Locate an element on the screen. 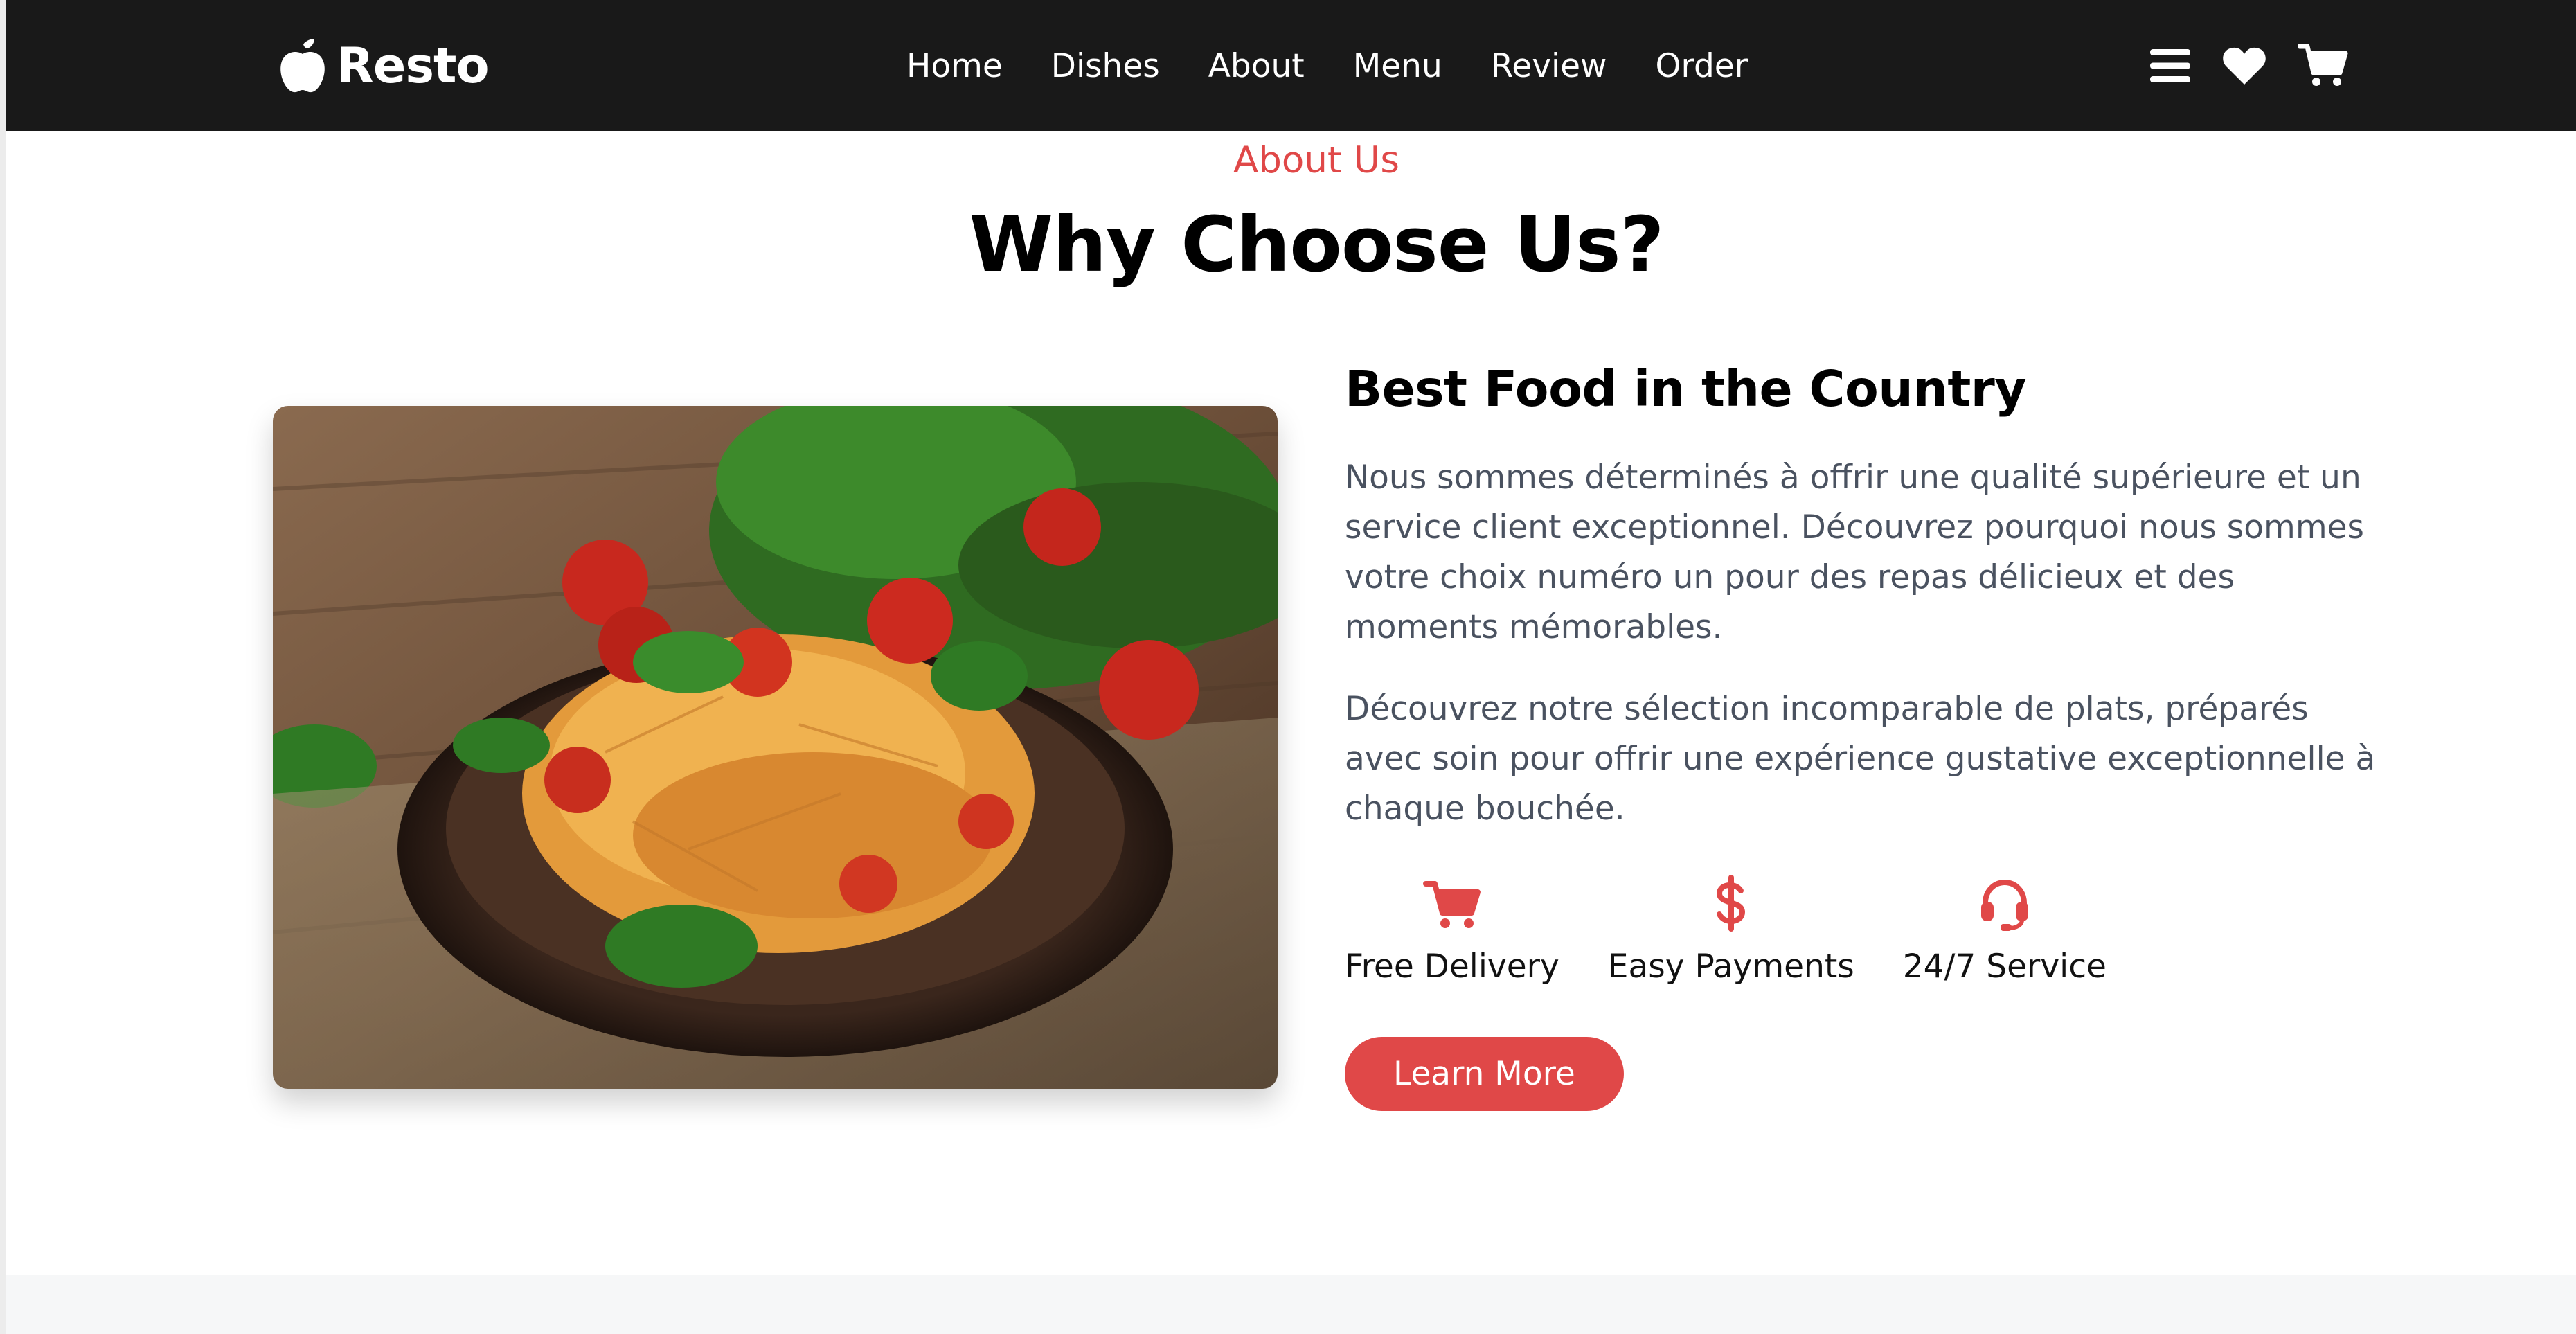  next-section-edge is located at coordinates (1291, 1304).